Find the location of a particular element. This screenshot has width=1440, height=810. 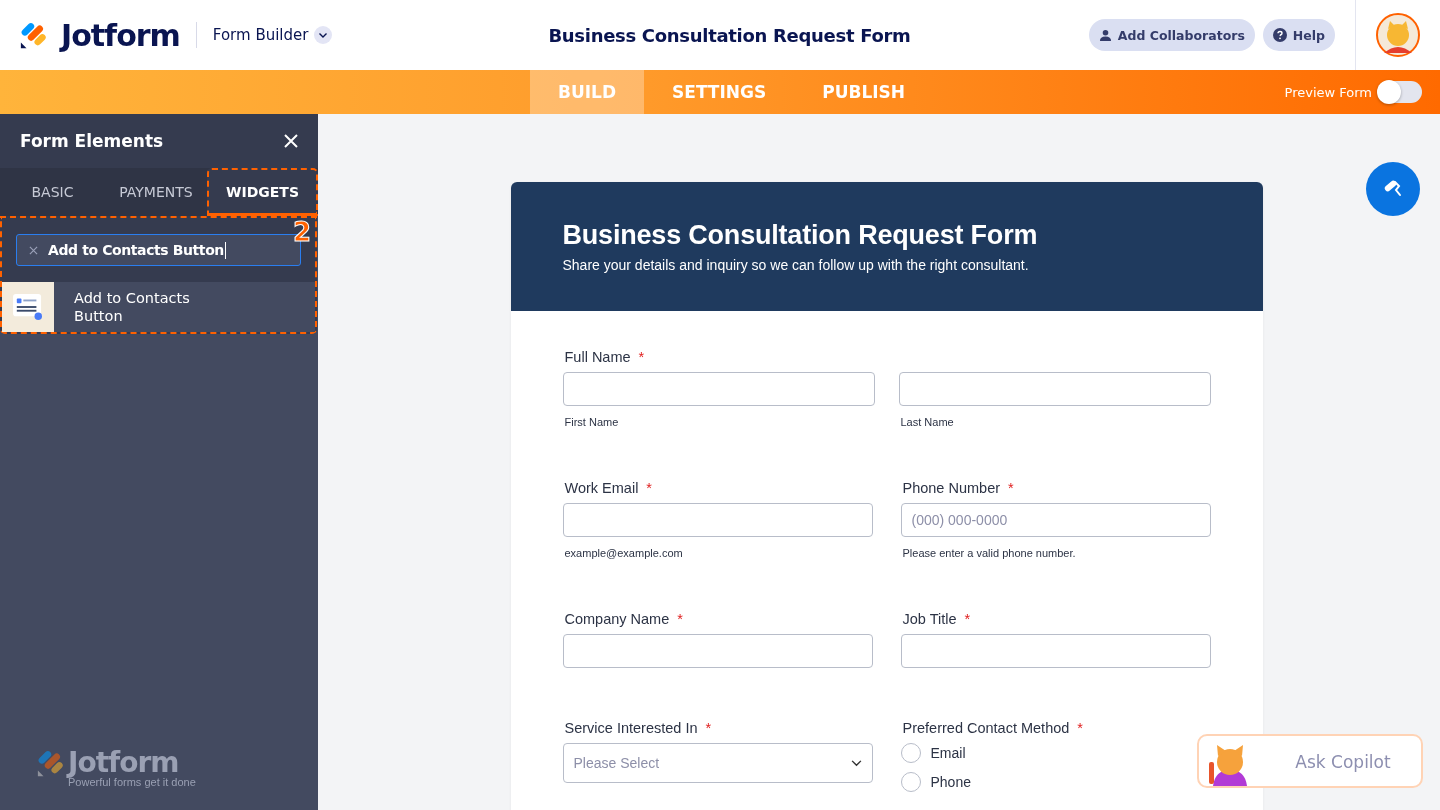

field-sublabel: Please enter a valid phone number. is located at coordinates (989, 553).